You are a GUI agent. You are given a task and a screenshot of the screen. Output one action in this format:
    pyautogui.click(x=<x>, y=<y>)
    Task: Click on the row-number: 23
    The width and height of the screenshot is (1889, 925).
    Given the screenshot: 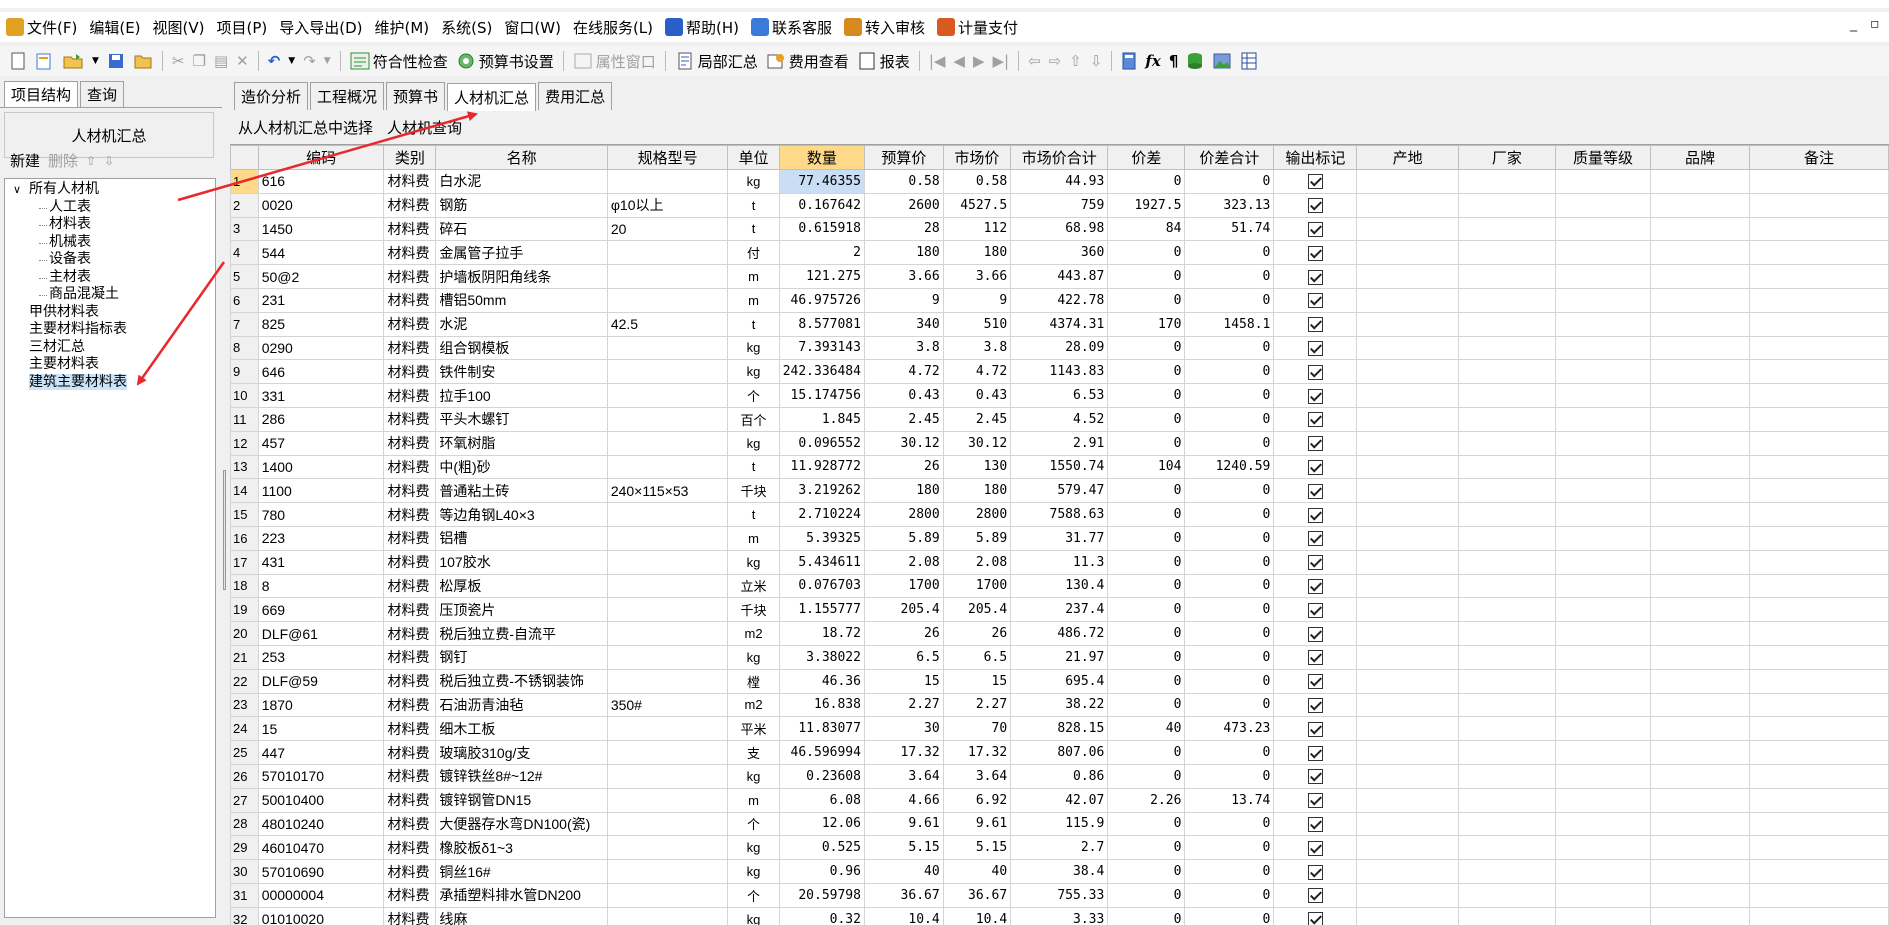 What is the action you would take?
    pyautogui.click(x=244, y=705)
    